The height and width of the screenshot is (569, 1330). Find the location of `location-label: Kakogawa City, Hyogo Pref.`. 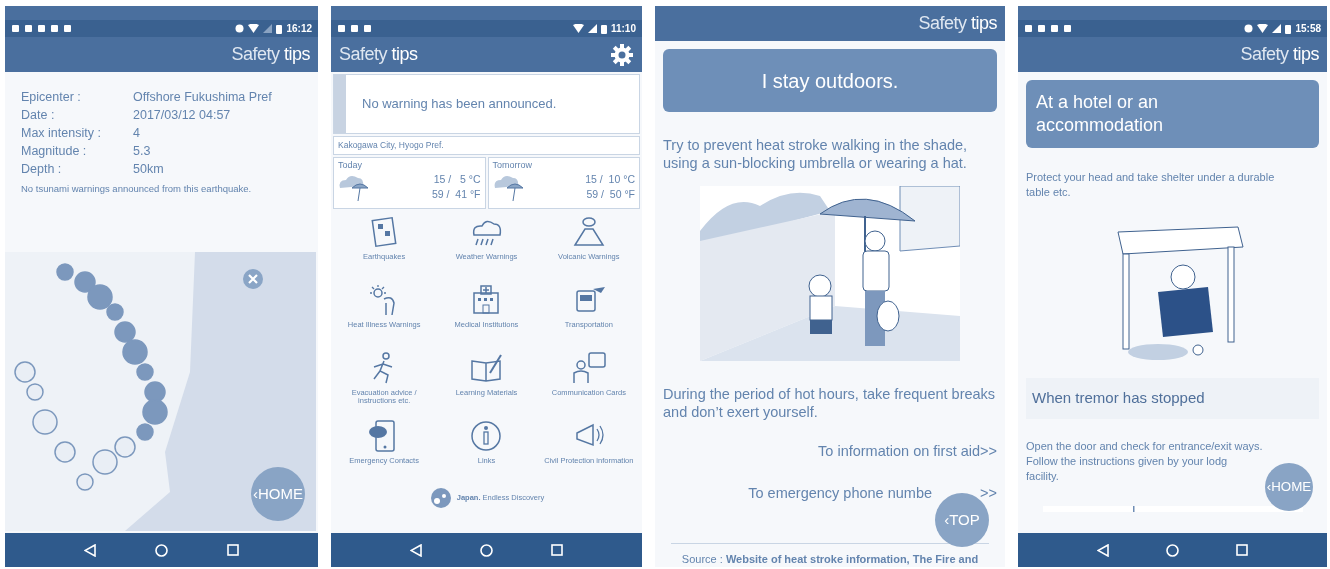

location-label: Kakogawa City, Hyogo Pref. is located at coordinates (486, 145).